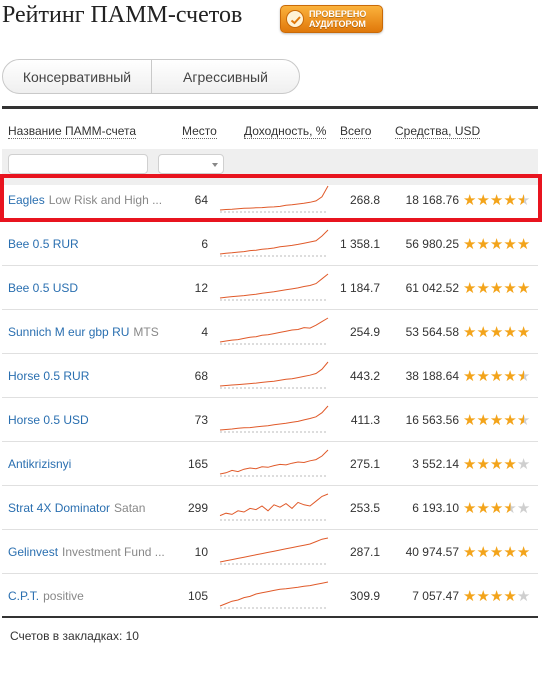  I want to click on table-row: C.P.T. positive 105 309.9 7 057.47 ★ ★ ★ ★ ★, so click(270, 596).